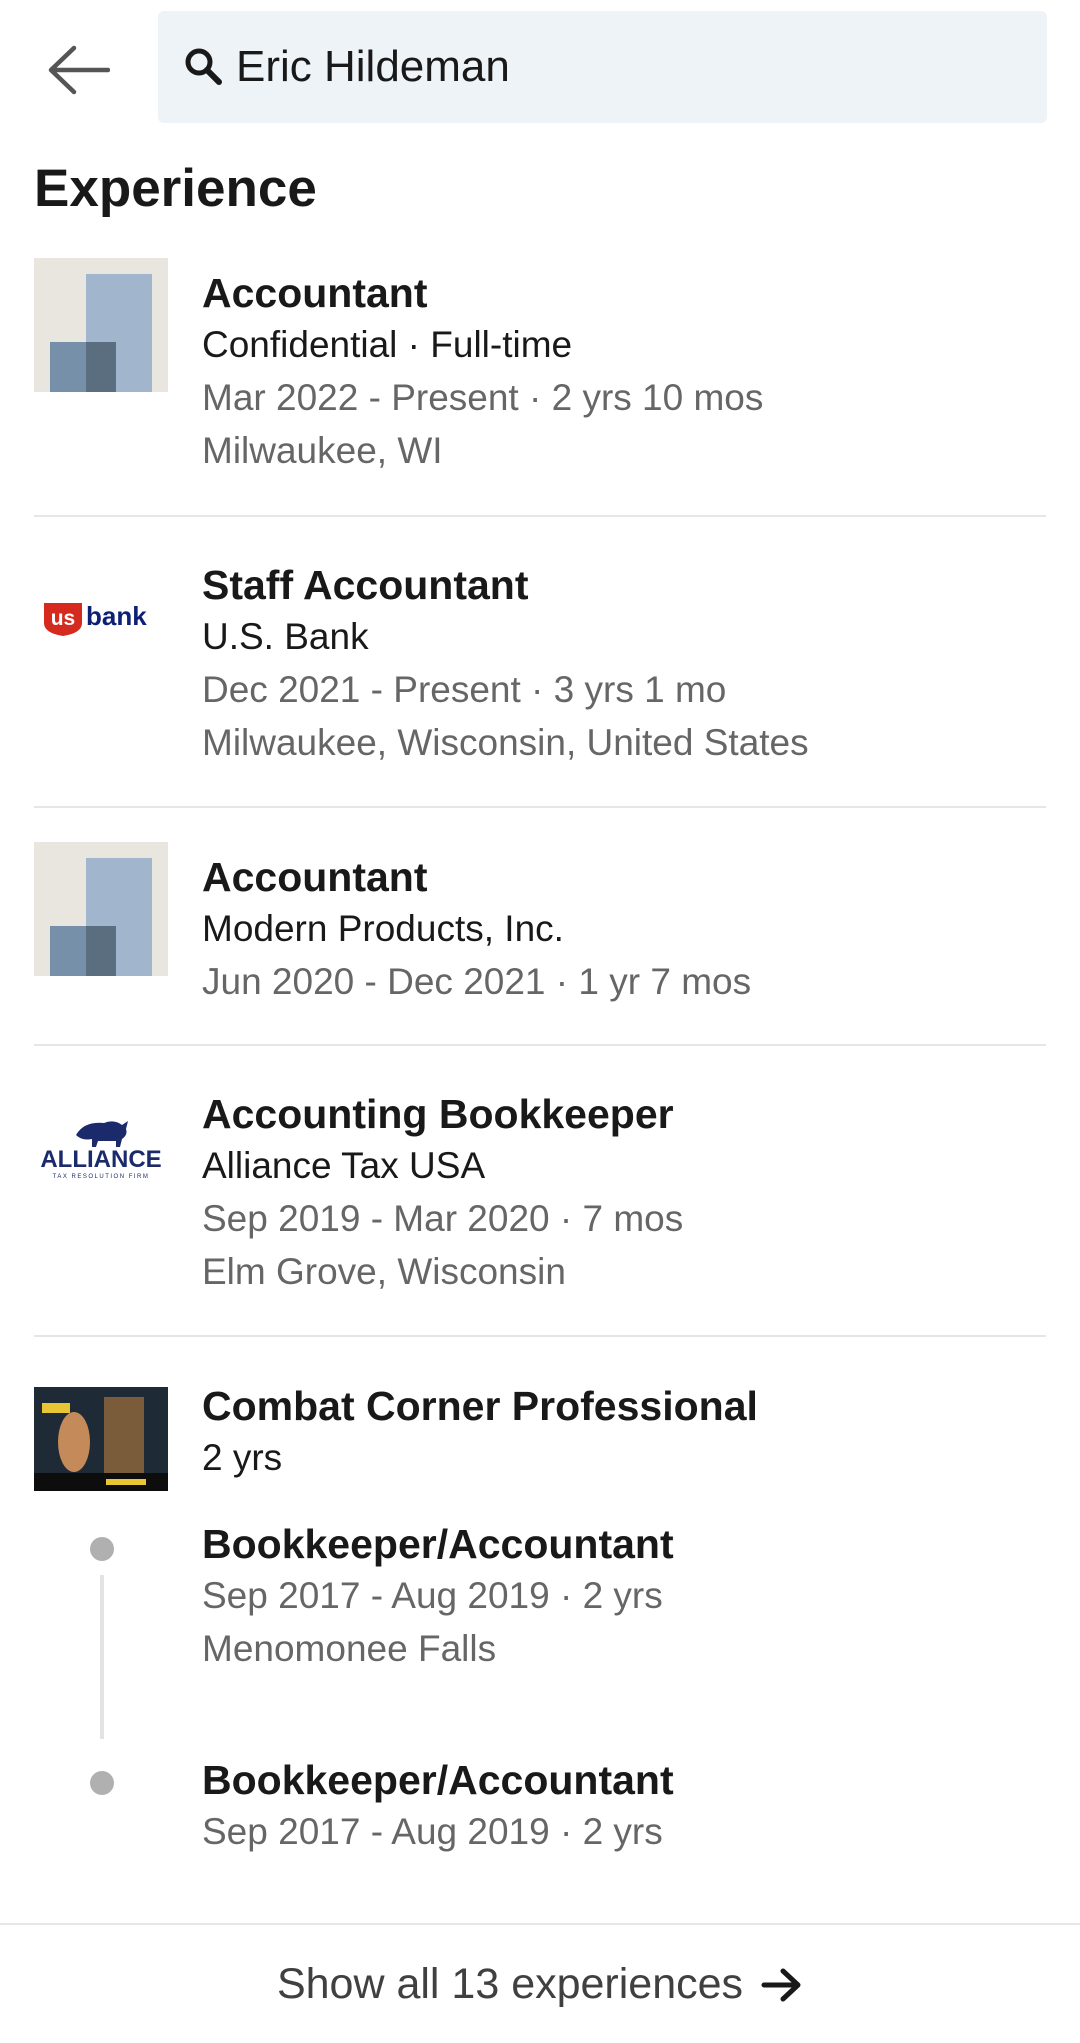  I want to click on job-dates: Mar 2022 - Present · 2 yrs 10 mos, so click(483, 397).